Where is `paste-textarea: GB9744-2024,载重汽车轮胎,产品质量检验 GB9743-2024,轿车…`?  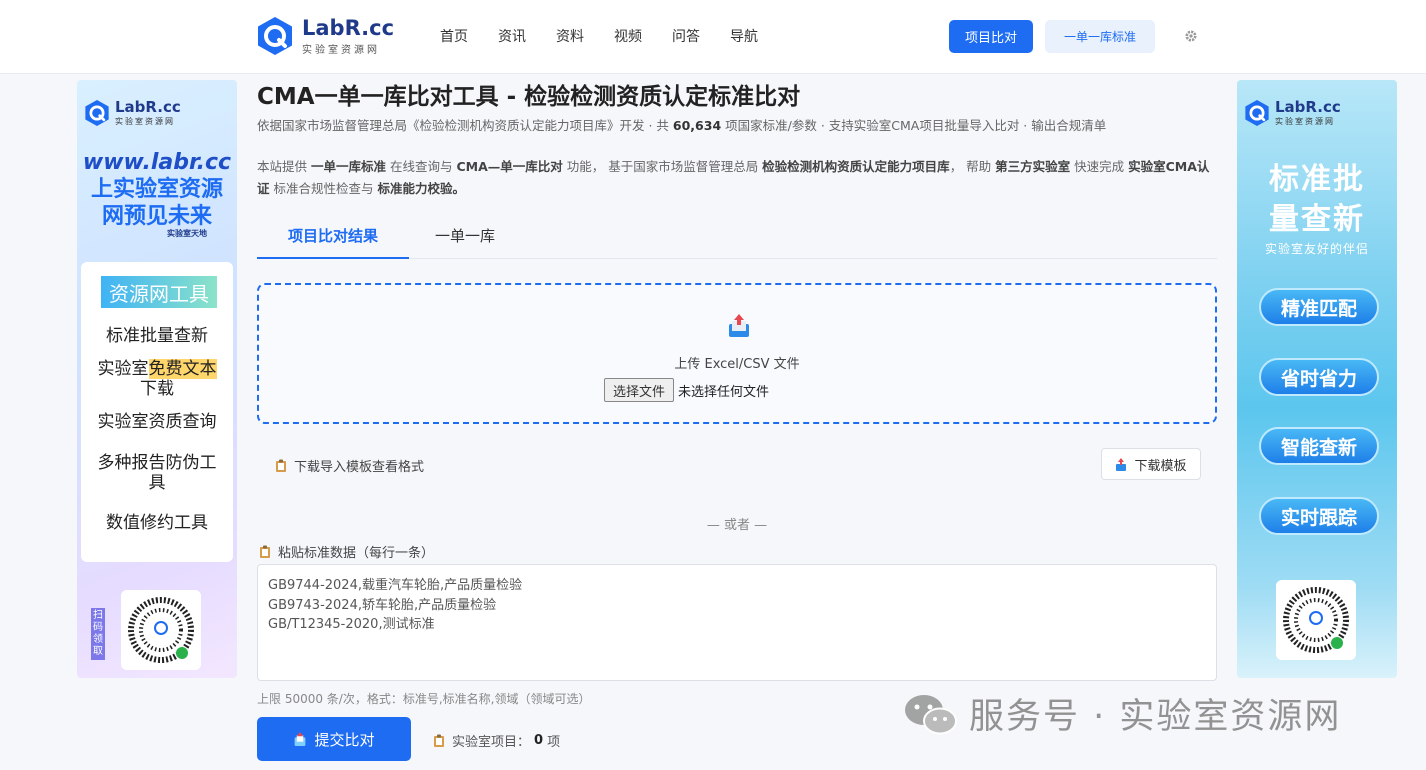 paste-textarea: GB9744-2024,载重汽车轮胎,产品质量检验 GB9743-2024,轿车… is located at coordinates (737, 622).